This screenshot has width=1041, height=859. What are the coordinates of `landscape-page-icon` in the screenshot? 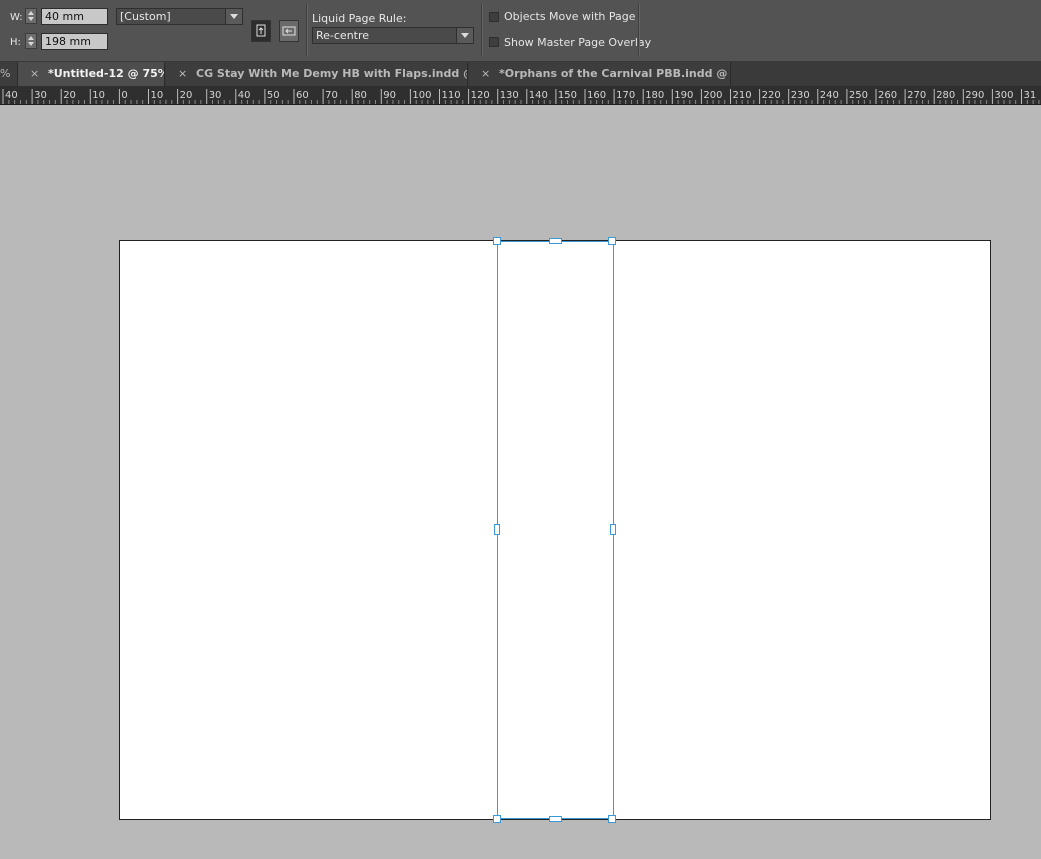 It's located at (289, 31).